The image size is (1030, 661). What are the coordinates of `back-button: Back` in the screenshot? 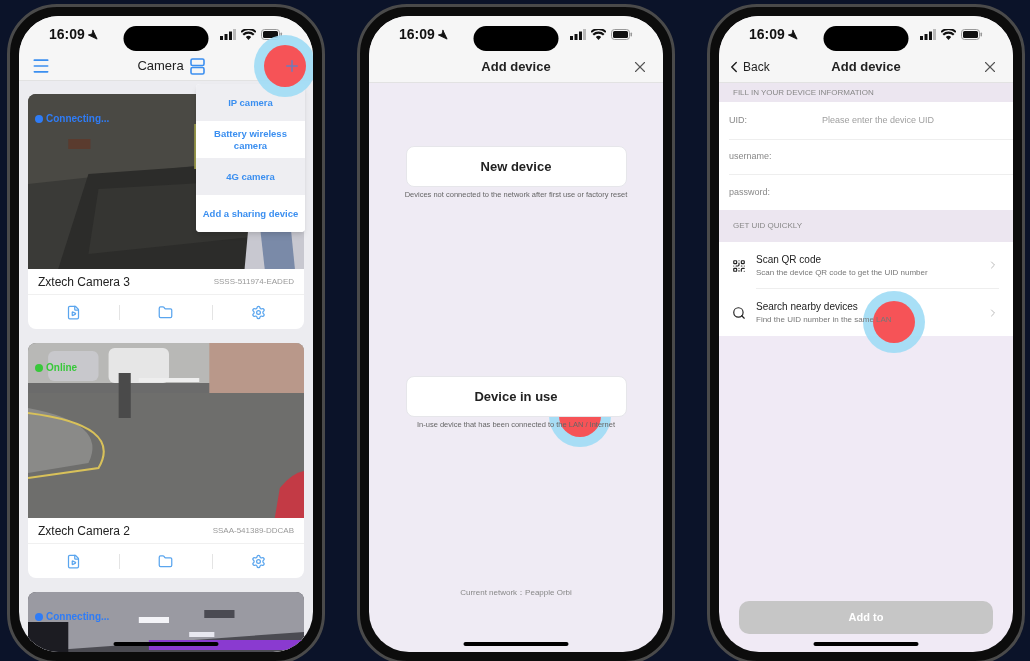 It's located at (747, 67).